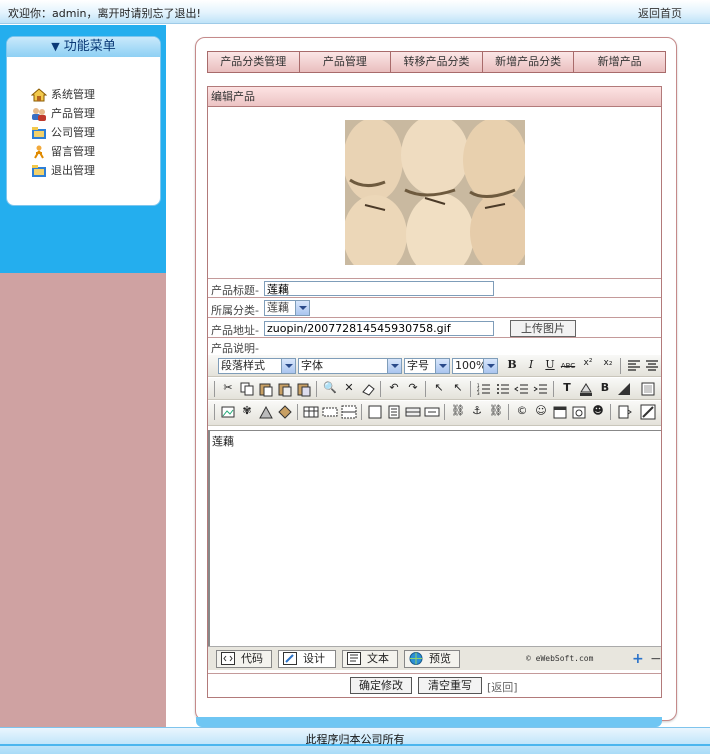 The height and width of the screenshot is (754, 710). I want to click on tab-add-category: 新增产品分类, so click(529, 62).